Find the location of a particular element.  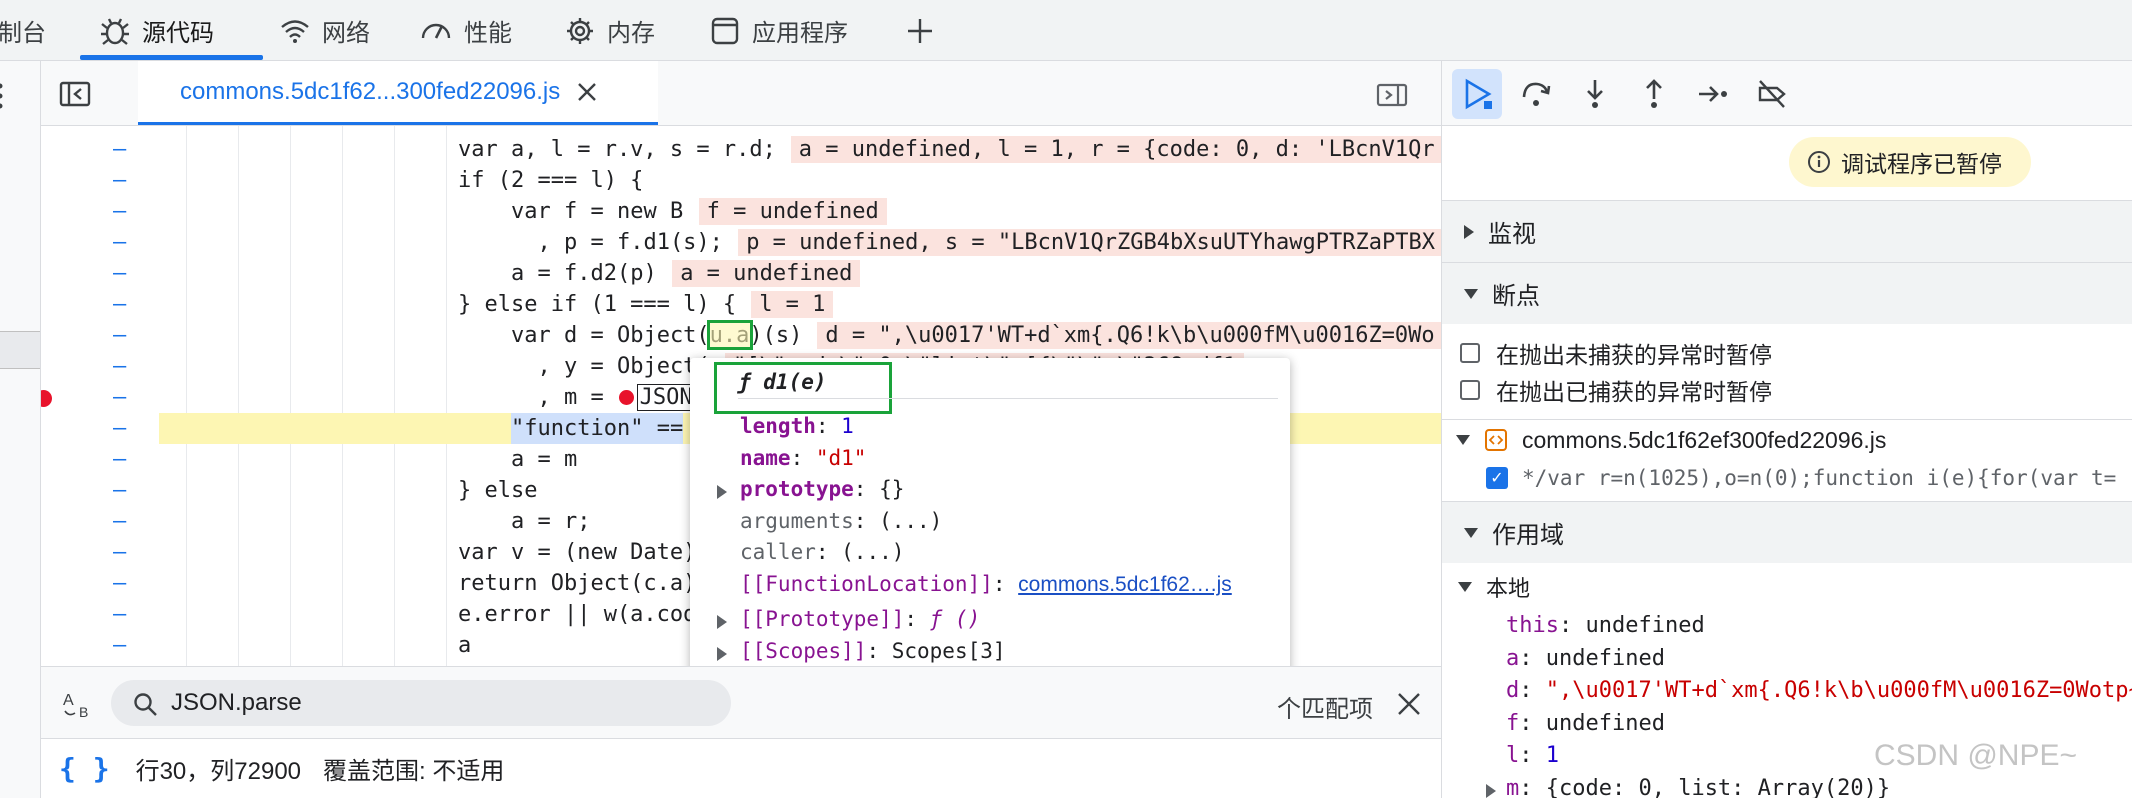

popover-property: length: 1 is located at coordinates (797, 426).